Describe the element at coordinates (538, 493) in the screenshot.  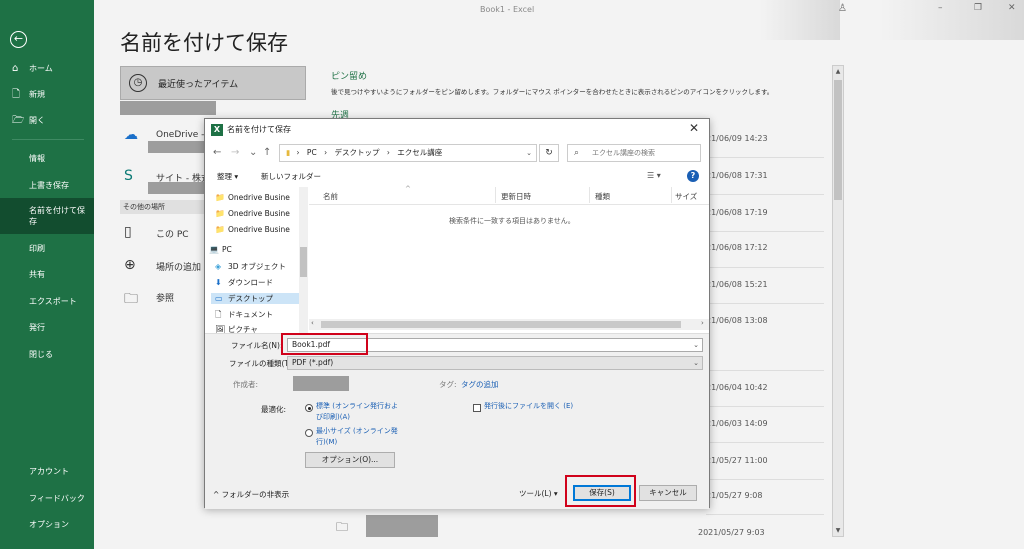
I see `tools-button: ツール(L) ▾` at that location.